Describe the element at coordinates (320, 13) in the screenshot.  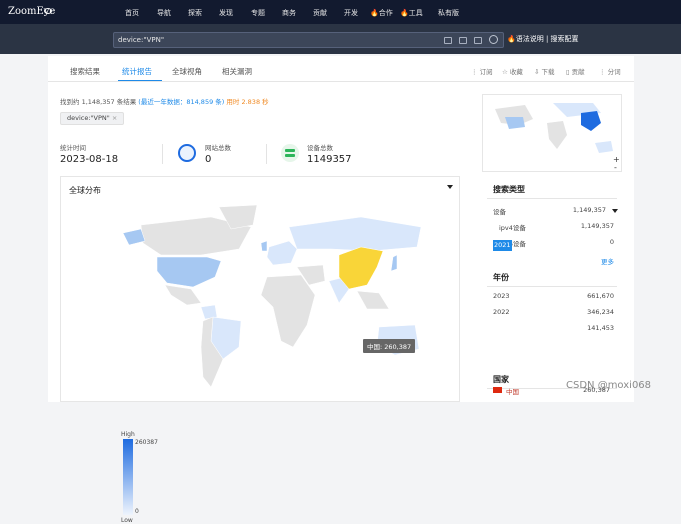
I see `nav-contribute: 贡献` at that location.